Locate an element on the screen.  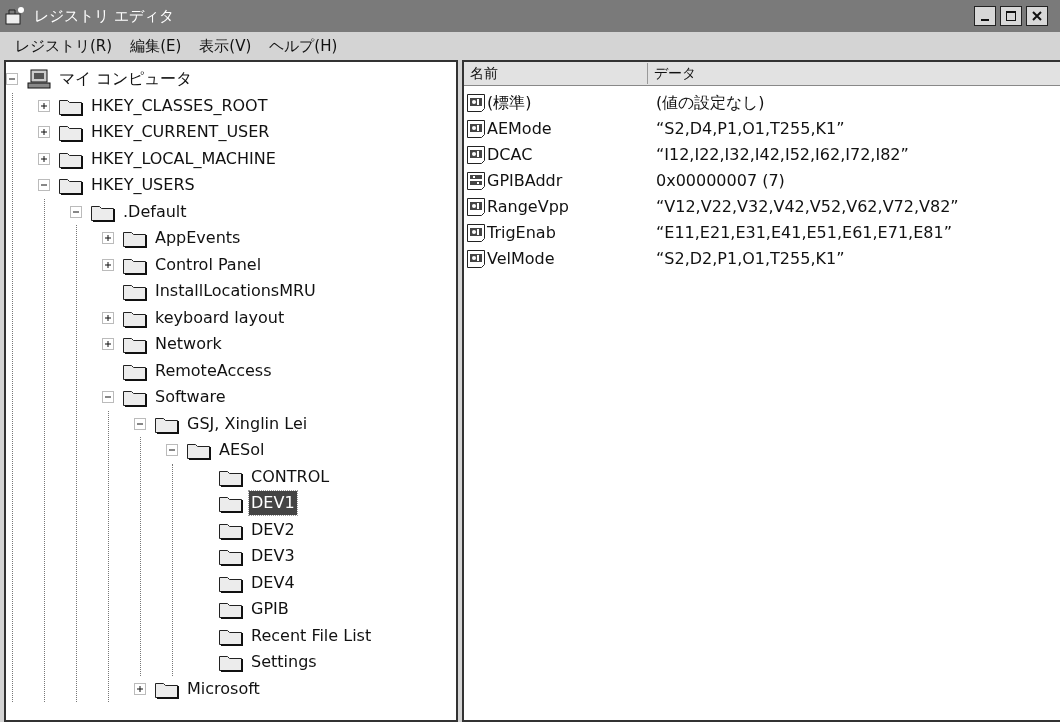
tree-item: keyboard layout is located at coordinates (220, 317).